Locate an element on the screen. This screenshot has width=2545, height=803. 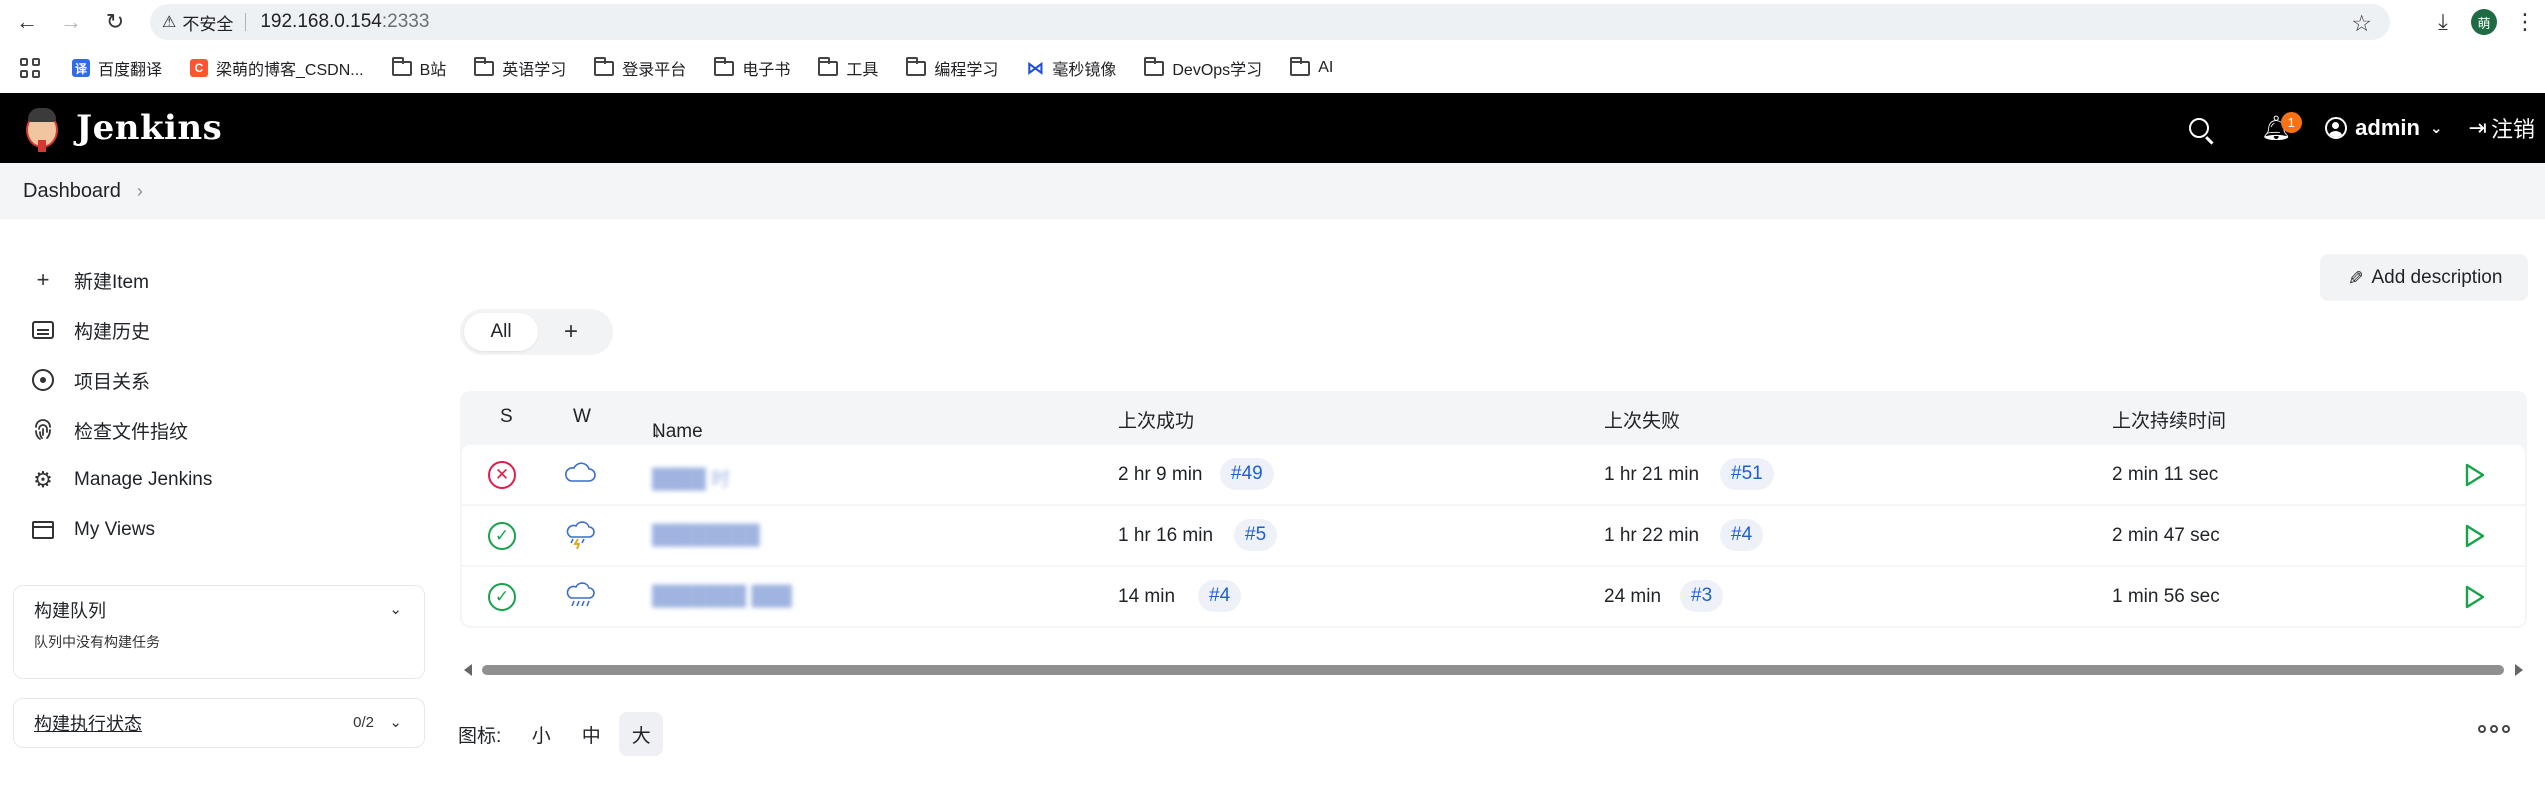
executors-header: 构建执行状态 0/2 ⌄ is located at coordinates (219, 723).